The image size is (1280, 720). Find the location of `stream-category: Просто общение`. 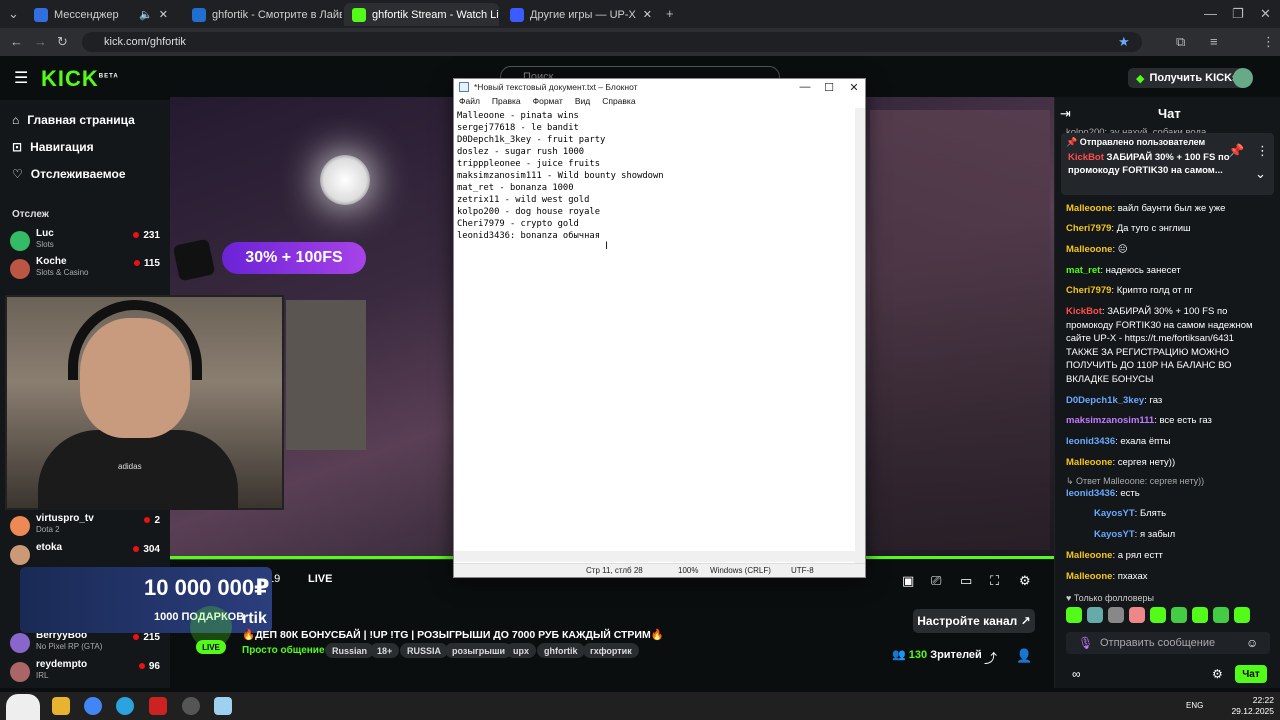

stream-category: Просто общение is located at coordinates (283, 650).